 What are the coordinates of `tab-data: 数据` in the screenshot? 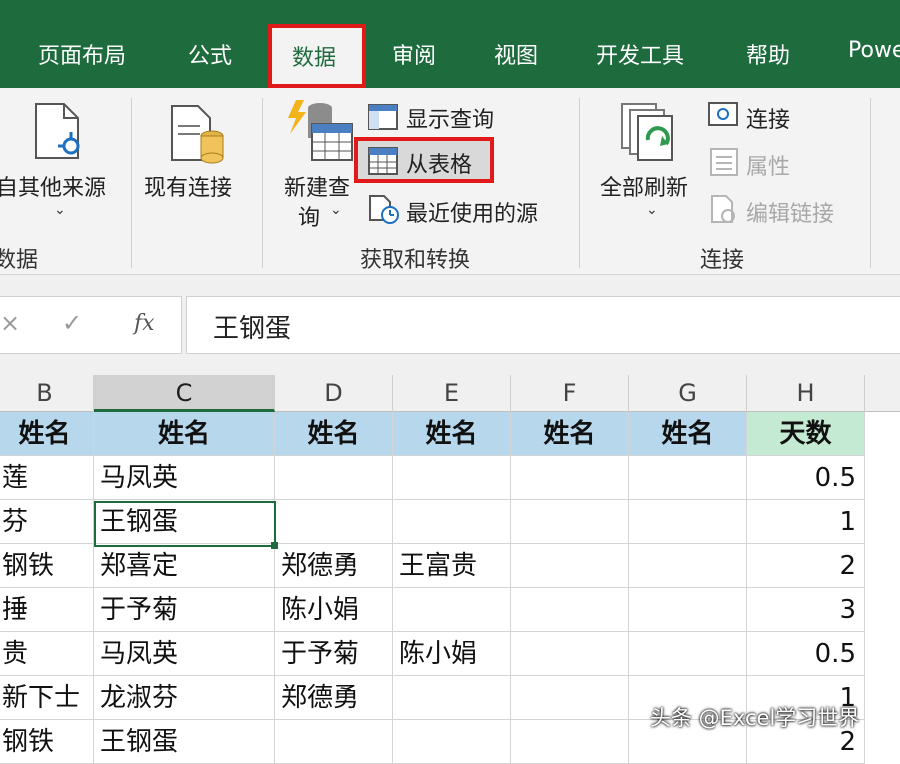 It's located at (317, 56).